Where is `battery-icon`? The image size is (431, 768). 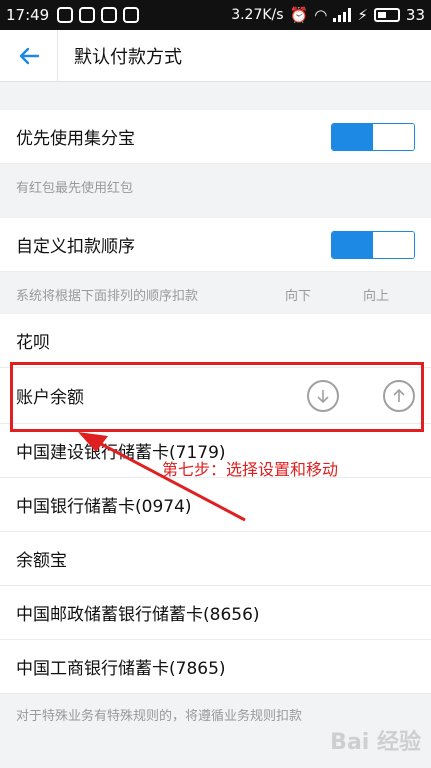
battery-icon is located at coordinates (386, 15).